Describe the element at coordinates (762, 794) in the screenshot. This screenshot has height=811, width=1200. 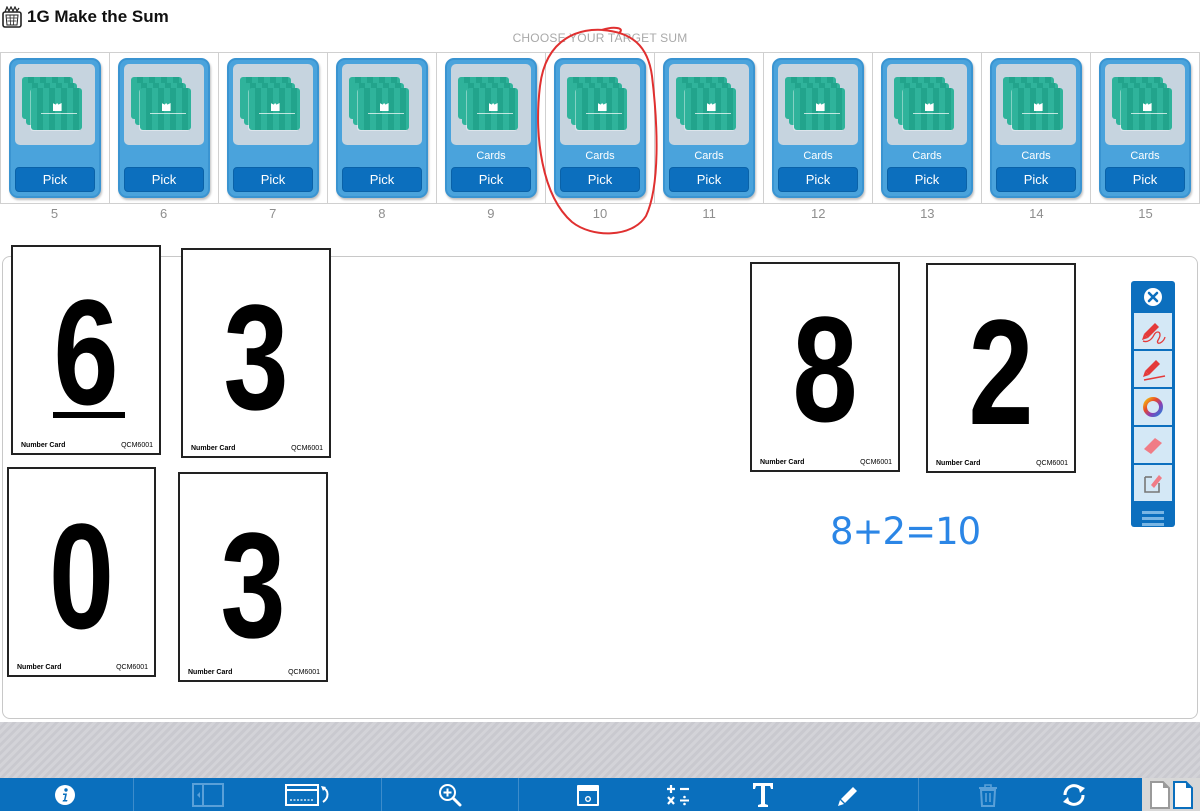
I see `text-tool-button` at that location.